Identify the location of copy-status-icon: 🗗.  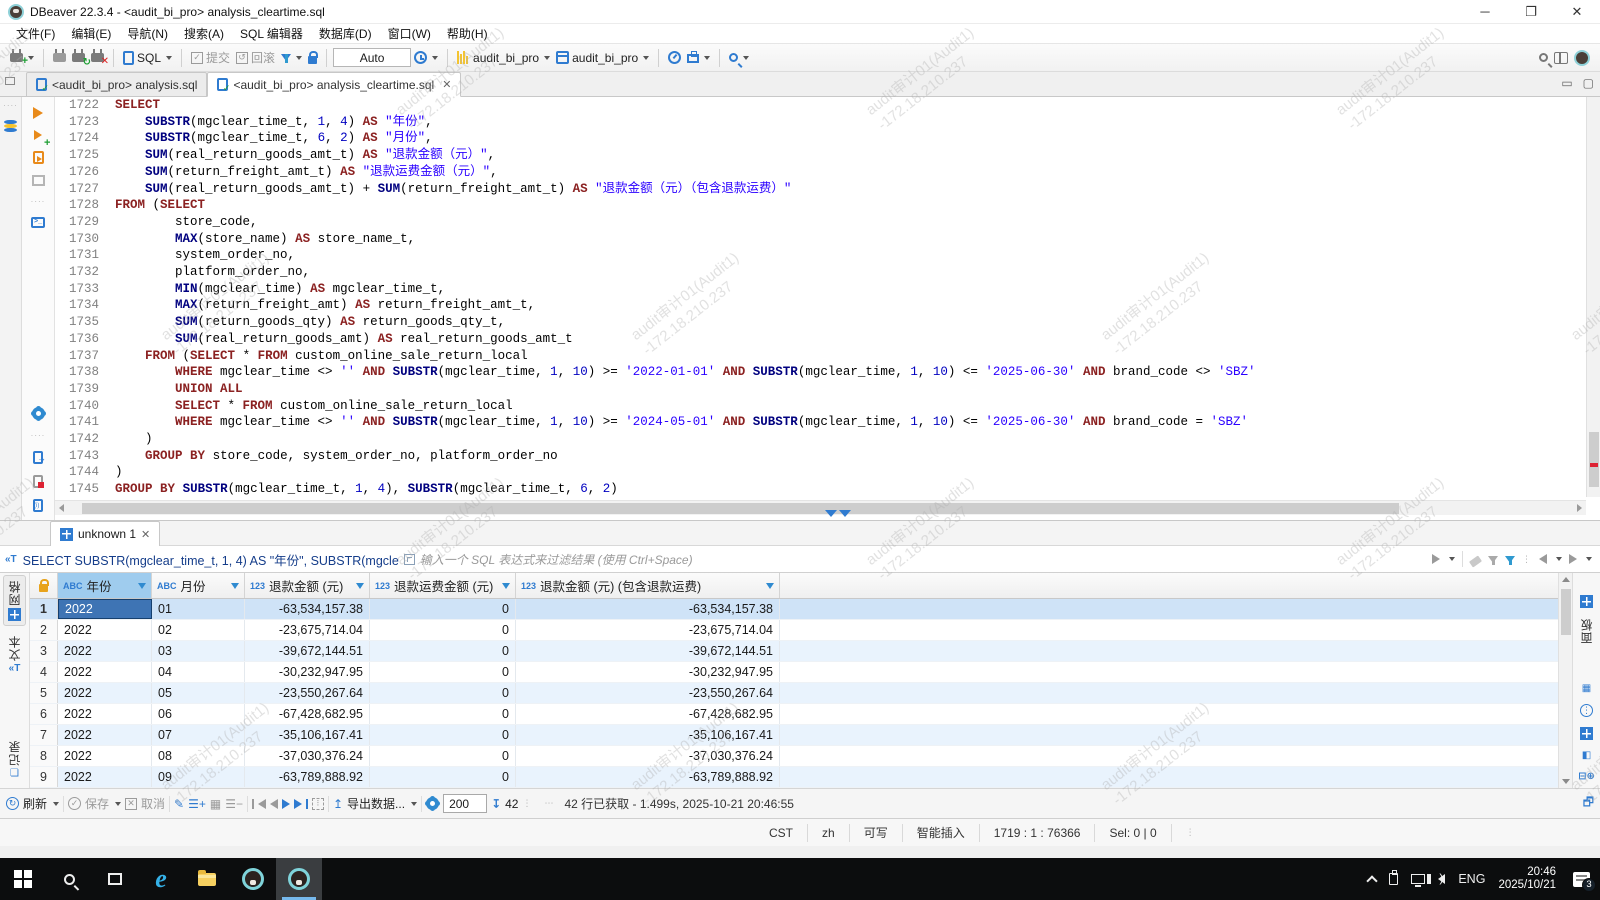
(1588, 803).